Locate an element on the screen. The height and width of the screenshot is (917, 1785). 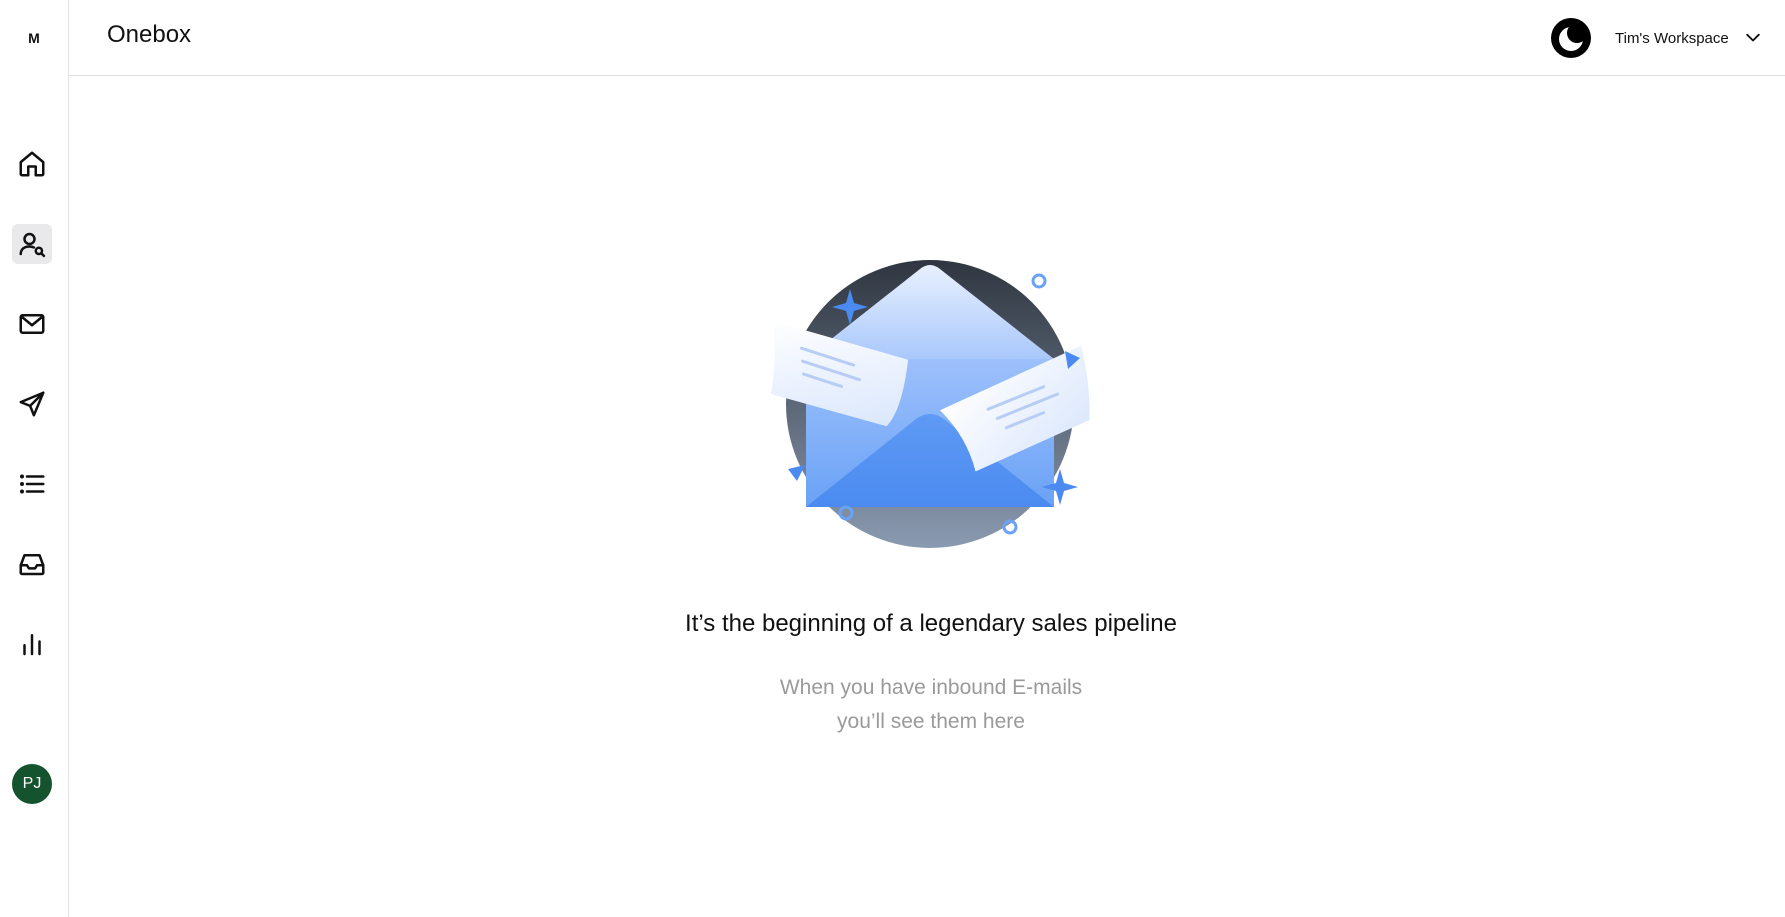
logo-text: M is located at coordinates (34, 38).